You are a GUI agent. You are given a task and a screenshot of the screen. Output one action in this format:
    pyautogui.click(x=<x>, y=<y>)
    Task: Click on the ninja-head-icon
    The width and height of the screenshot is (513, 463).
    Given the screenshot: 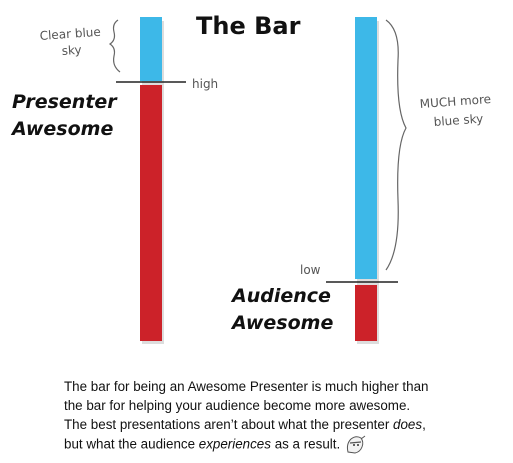 What is the action you would take?
    pyautogui.click(x=356, y=444)
    